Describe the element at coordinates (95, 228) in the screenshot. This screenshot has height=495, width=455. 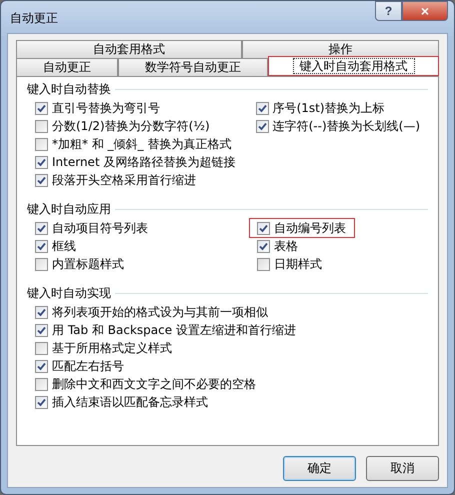
I see `checkbox-option: 自动项目符号列表` at that location.